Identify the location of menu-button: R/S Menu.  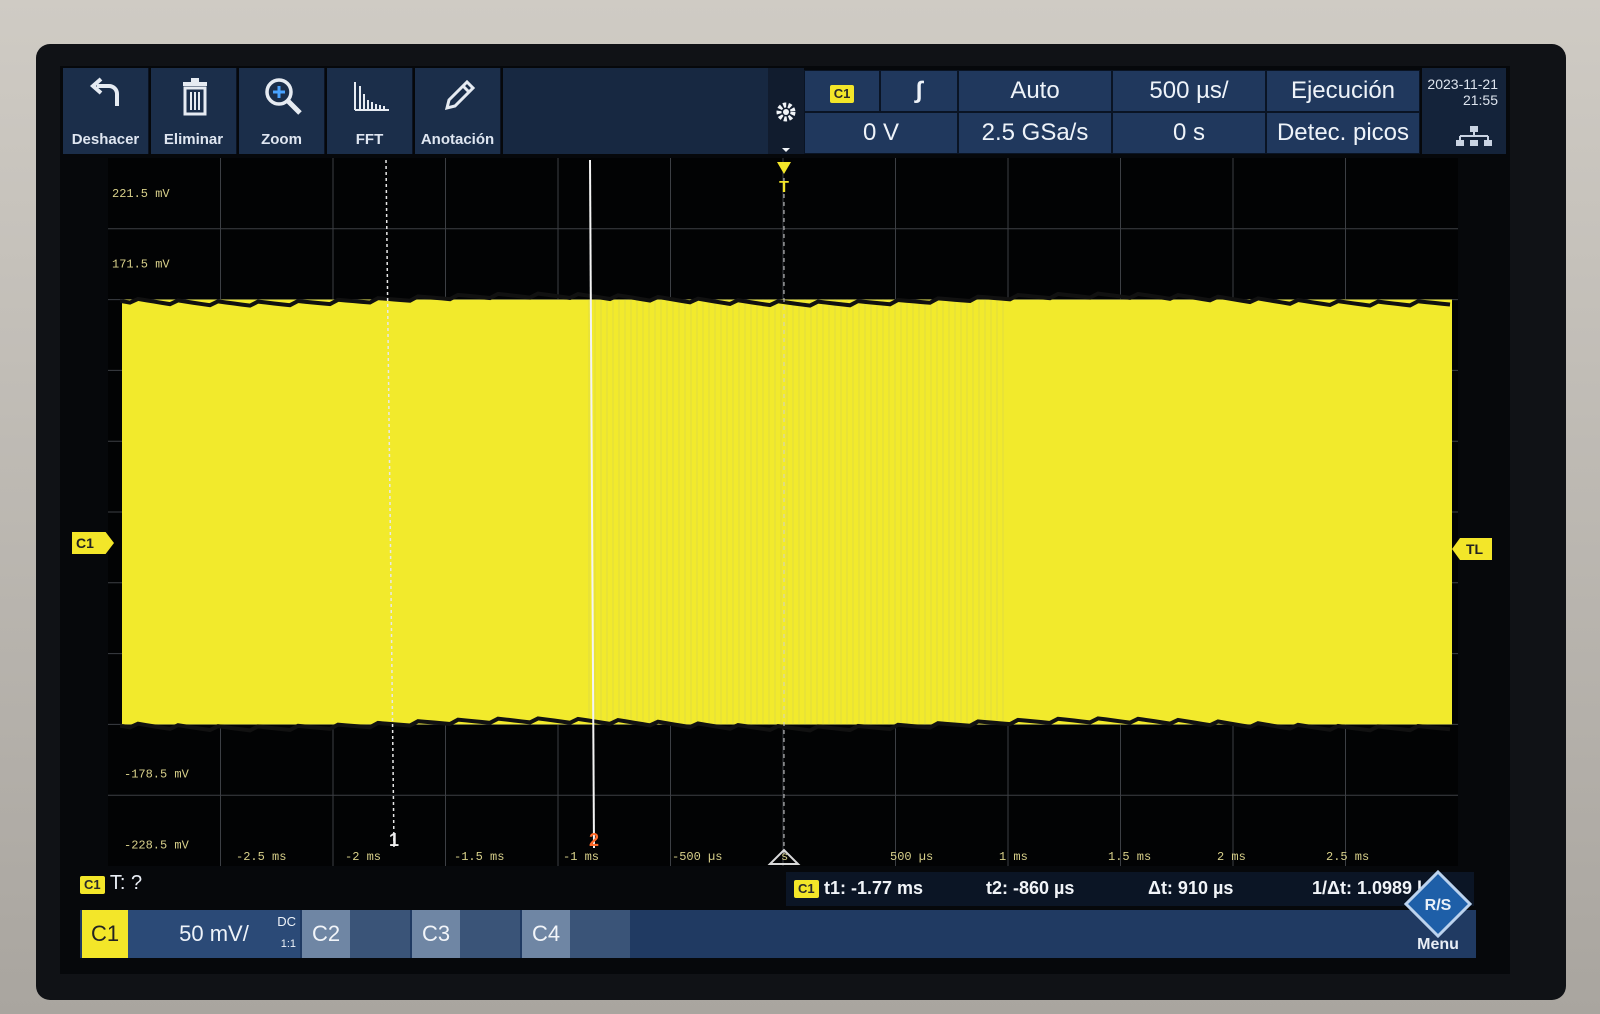
(1438, 912).